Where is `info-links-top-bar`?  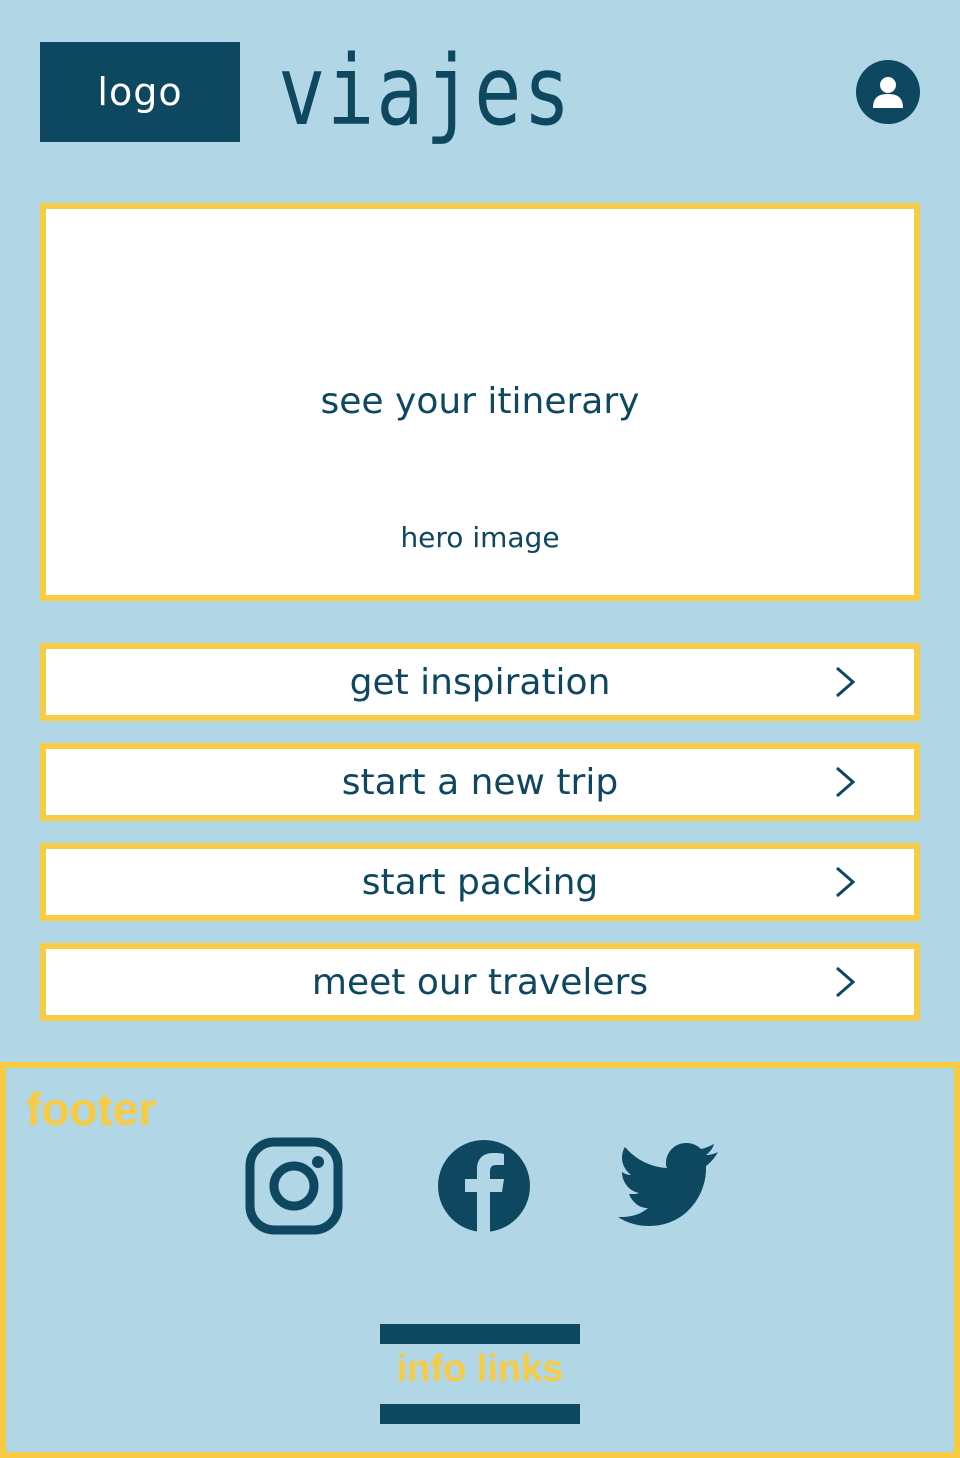 info-links-top-bar is located at coordinates (480, 1334).